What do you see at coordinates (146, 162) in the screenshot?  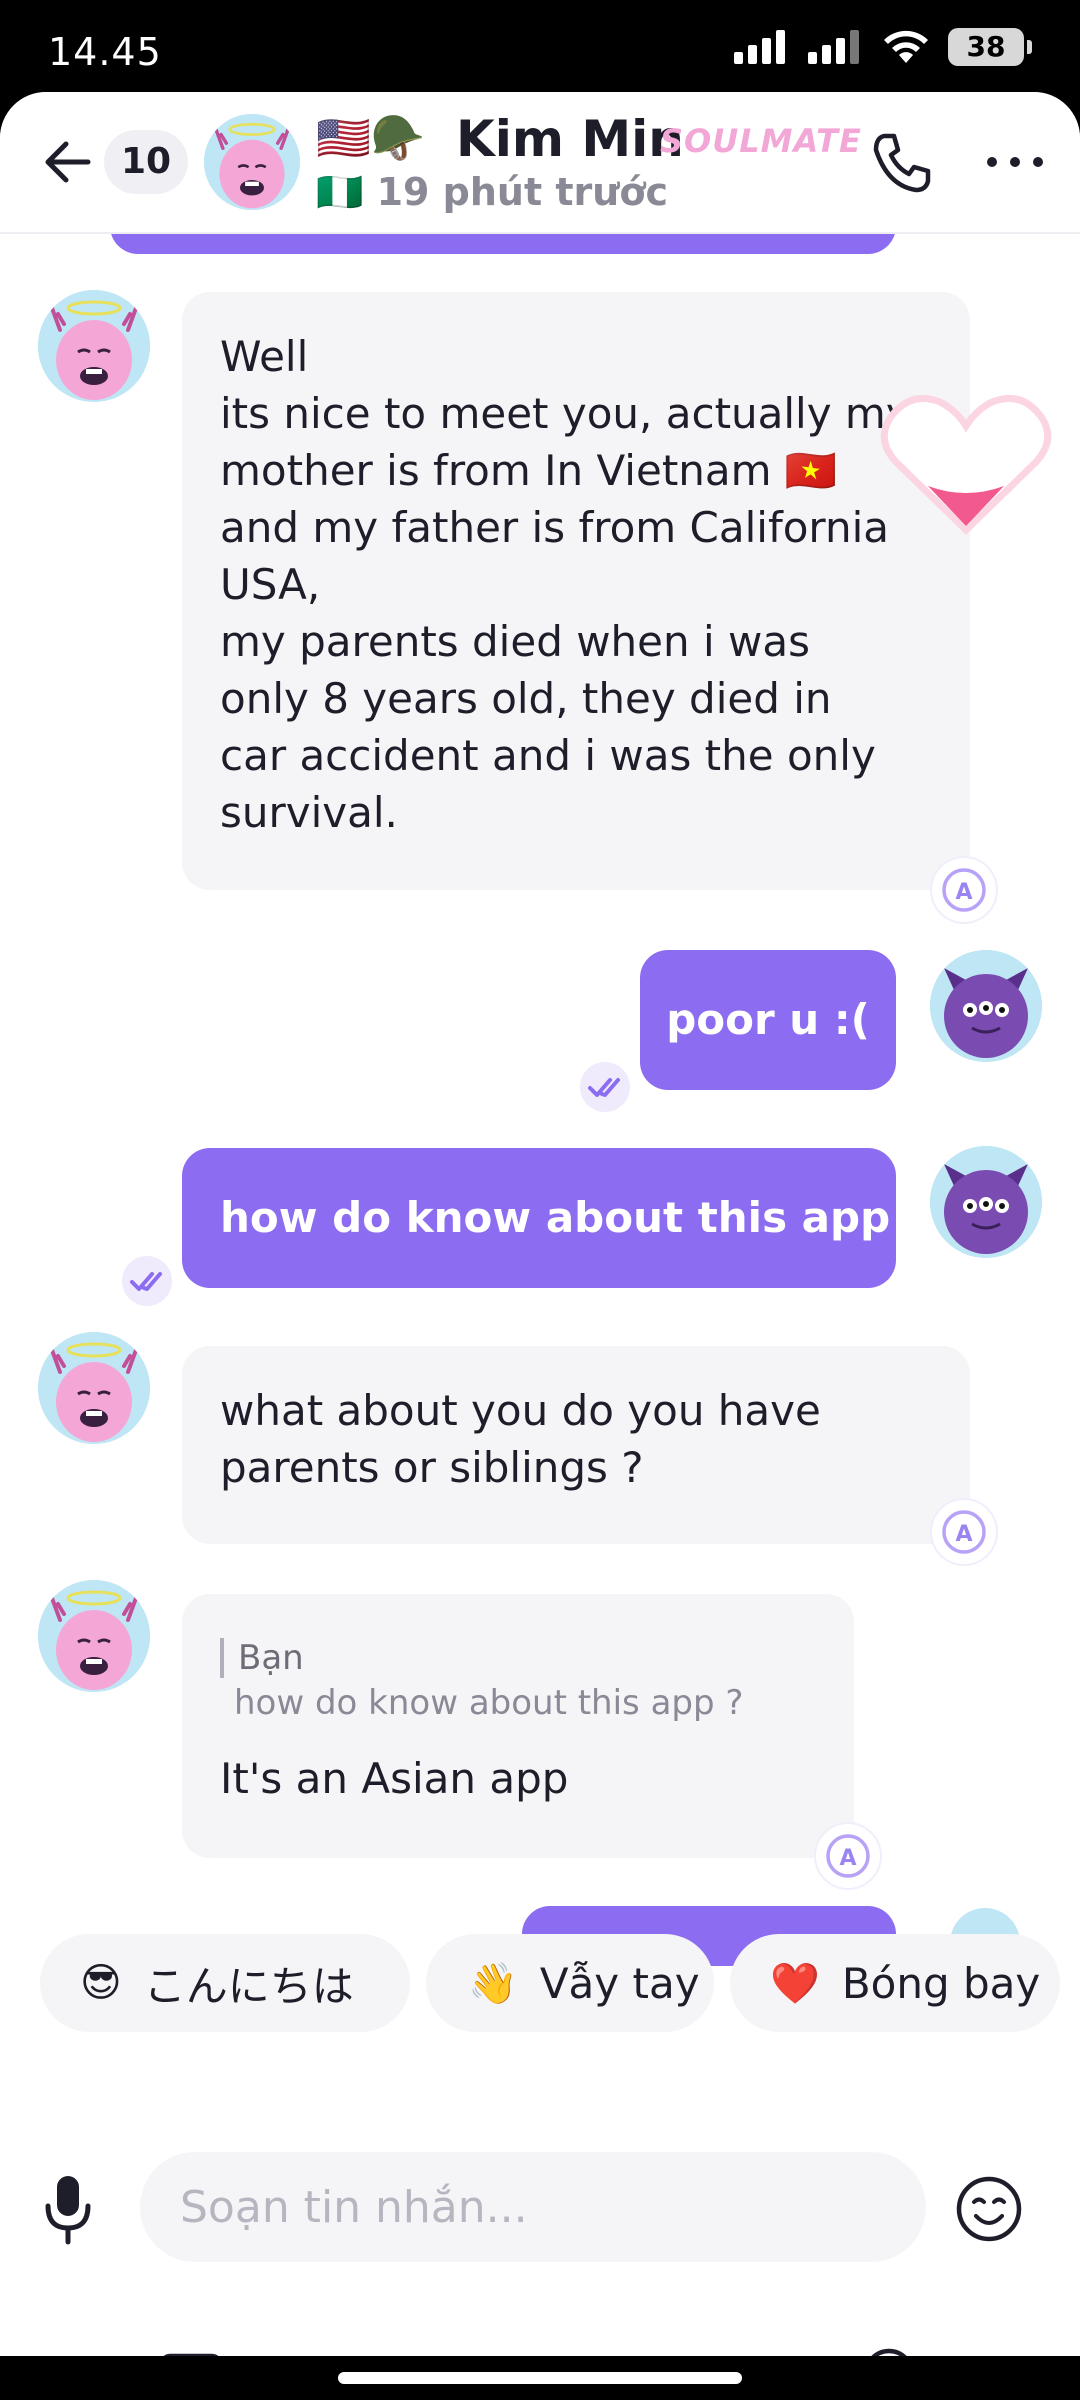 I see `unread-count-badge: 10` at bounding box center [146, 162].